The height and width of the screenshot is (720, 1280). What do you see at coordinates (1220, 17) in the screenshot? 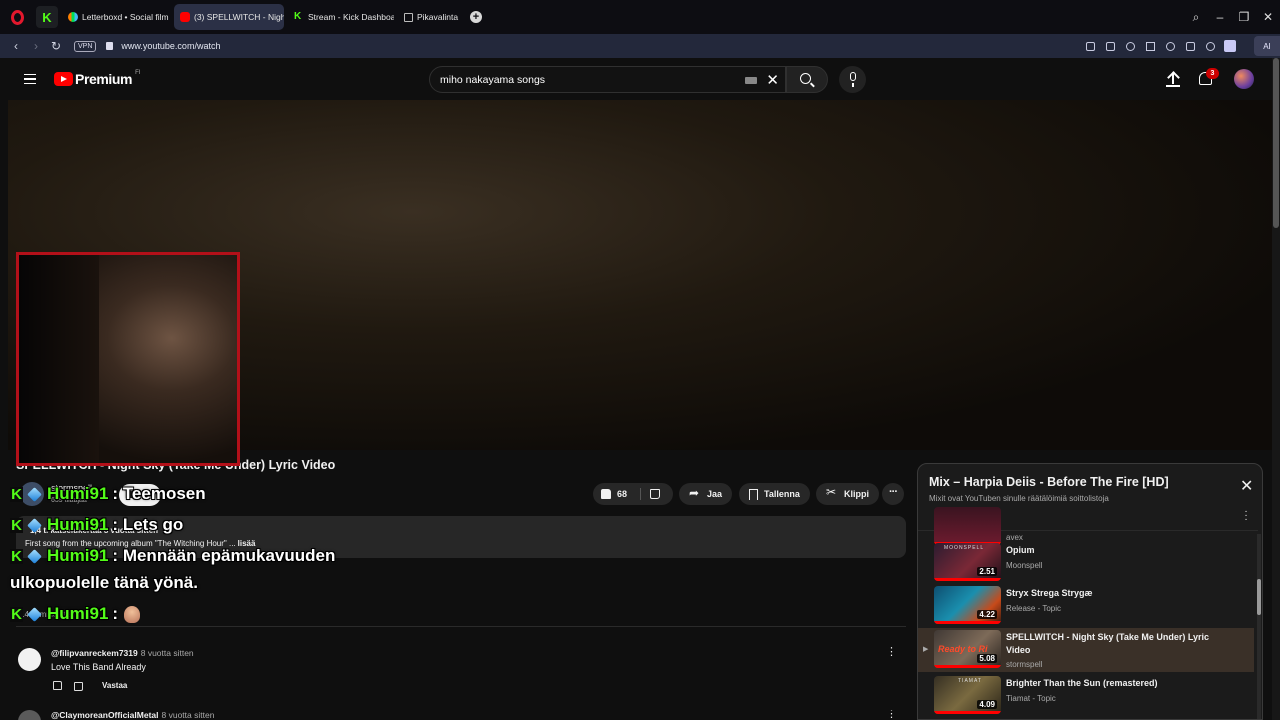
I see `minimize-button: –` at bounding box center [1220, 17].